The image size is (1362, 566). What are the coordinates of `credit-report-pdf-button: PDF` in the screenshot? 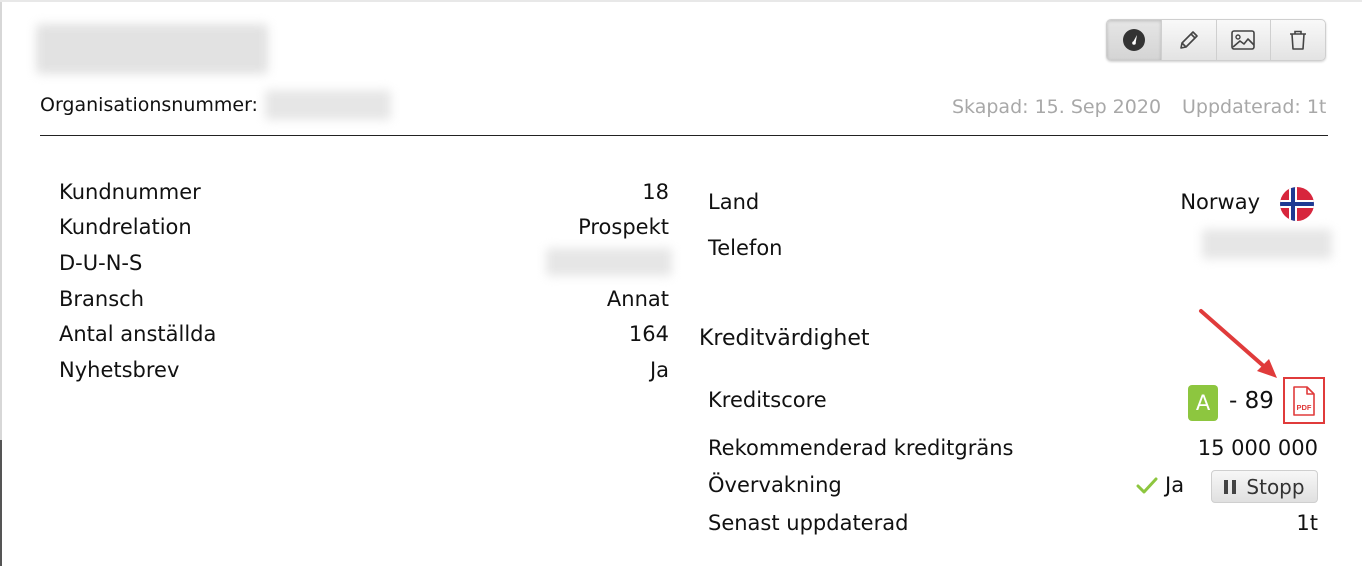 It's located at (1304, 400).